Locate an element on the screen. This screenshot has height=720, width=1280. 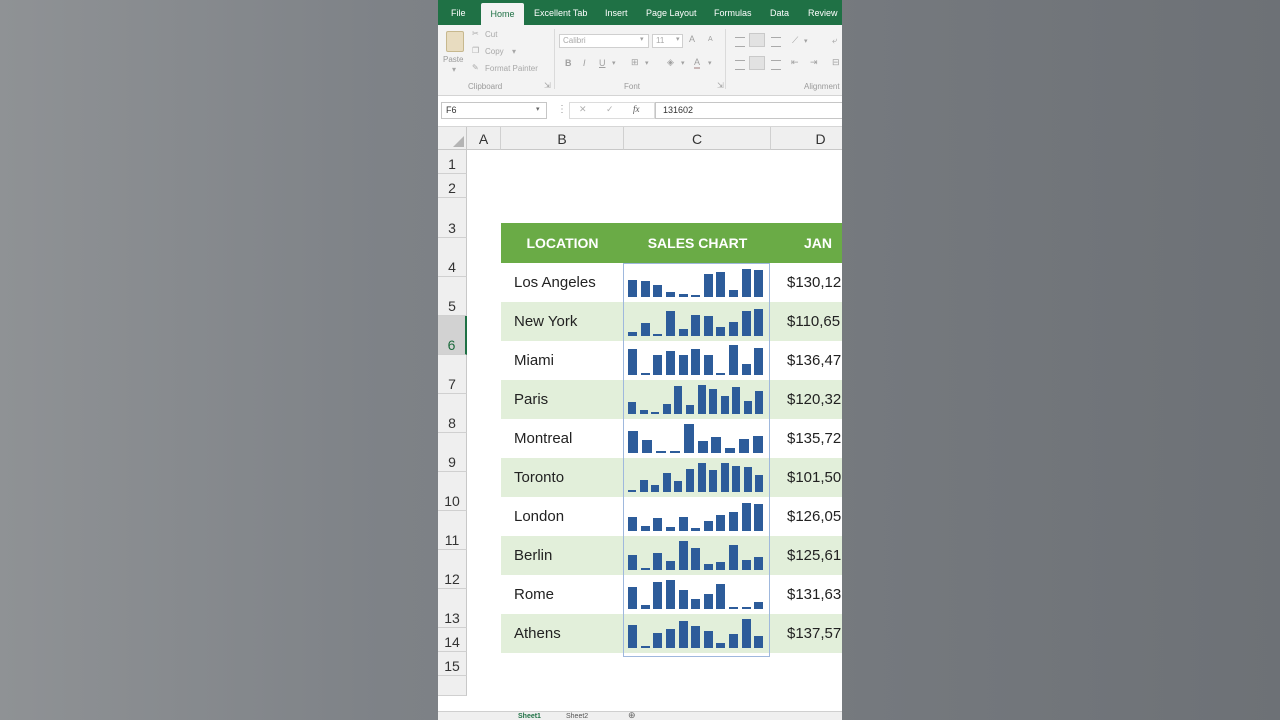
jan-sales-cell: $110,65 is located at coordinates (814, 321).